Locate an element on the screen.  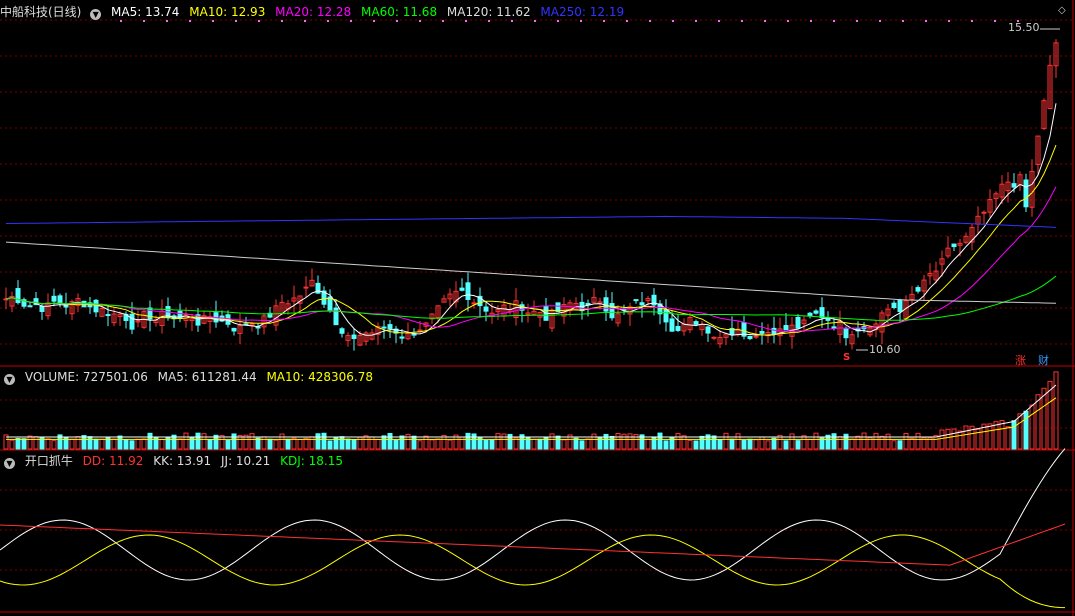
s-marker: S is located at coordinates (847, 357).